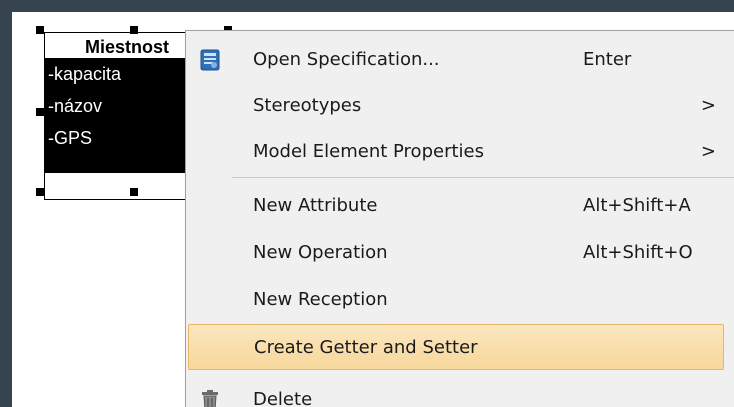 The image size is (734, 407). What do you see at coordinates (210, 398) in the screenshot?
I see `trash-icon` at bounding box center [210, 398].